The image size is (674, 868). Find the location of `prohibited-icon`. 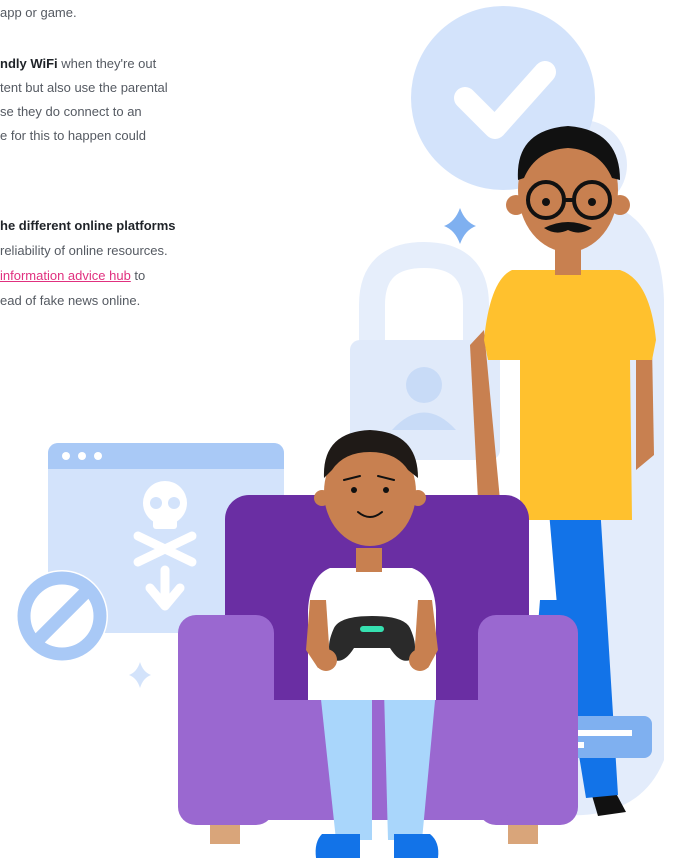

prohibited-icon is located at coordinates (62, 616).